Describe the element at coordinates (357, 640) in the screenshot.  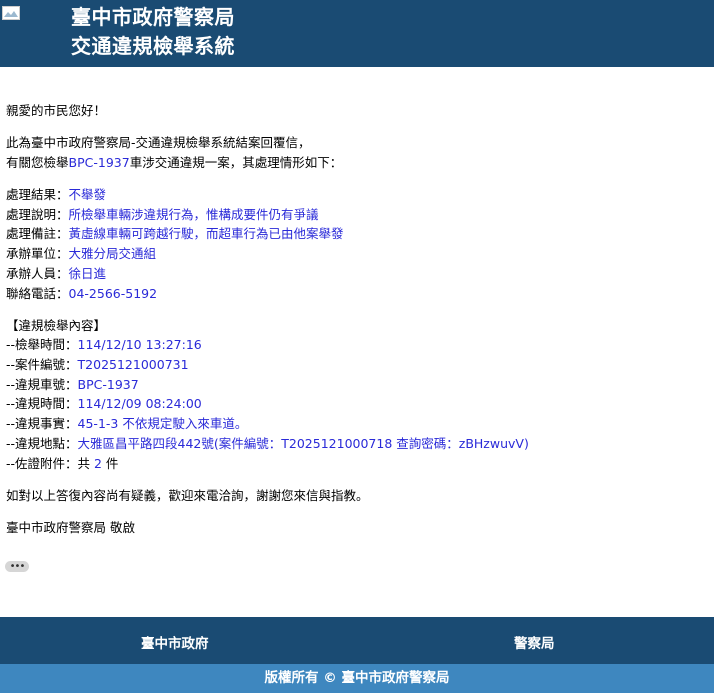
I see `footer-nav: 臺中市政府 警察局` at that location.